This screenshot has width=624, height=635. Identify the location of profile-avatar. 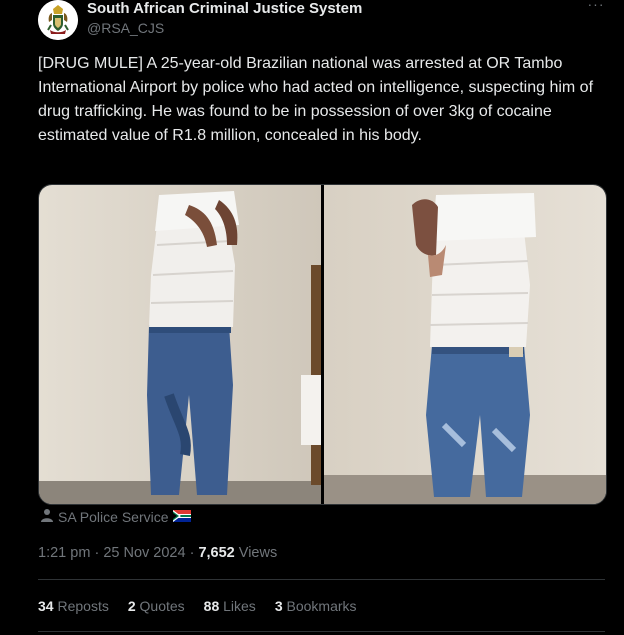
(58, 20).